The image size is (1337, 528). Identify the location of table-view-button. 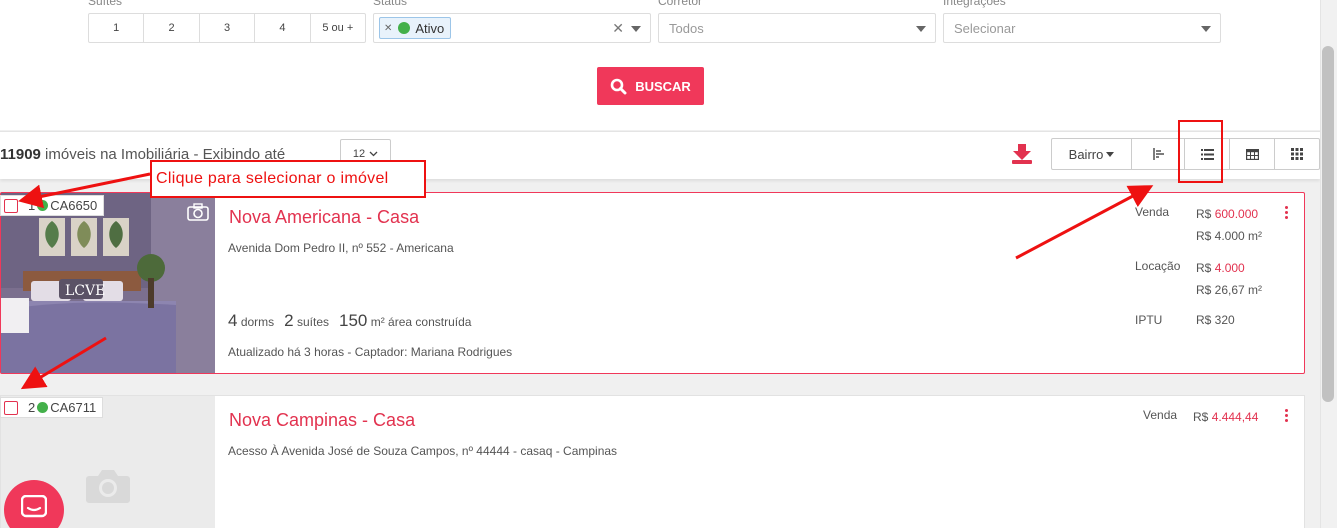
(1252, 154).